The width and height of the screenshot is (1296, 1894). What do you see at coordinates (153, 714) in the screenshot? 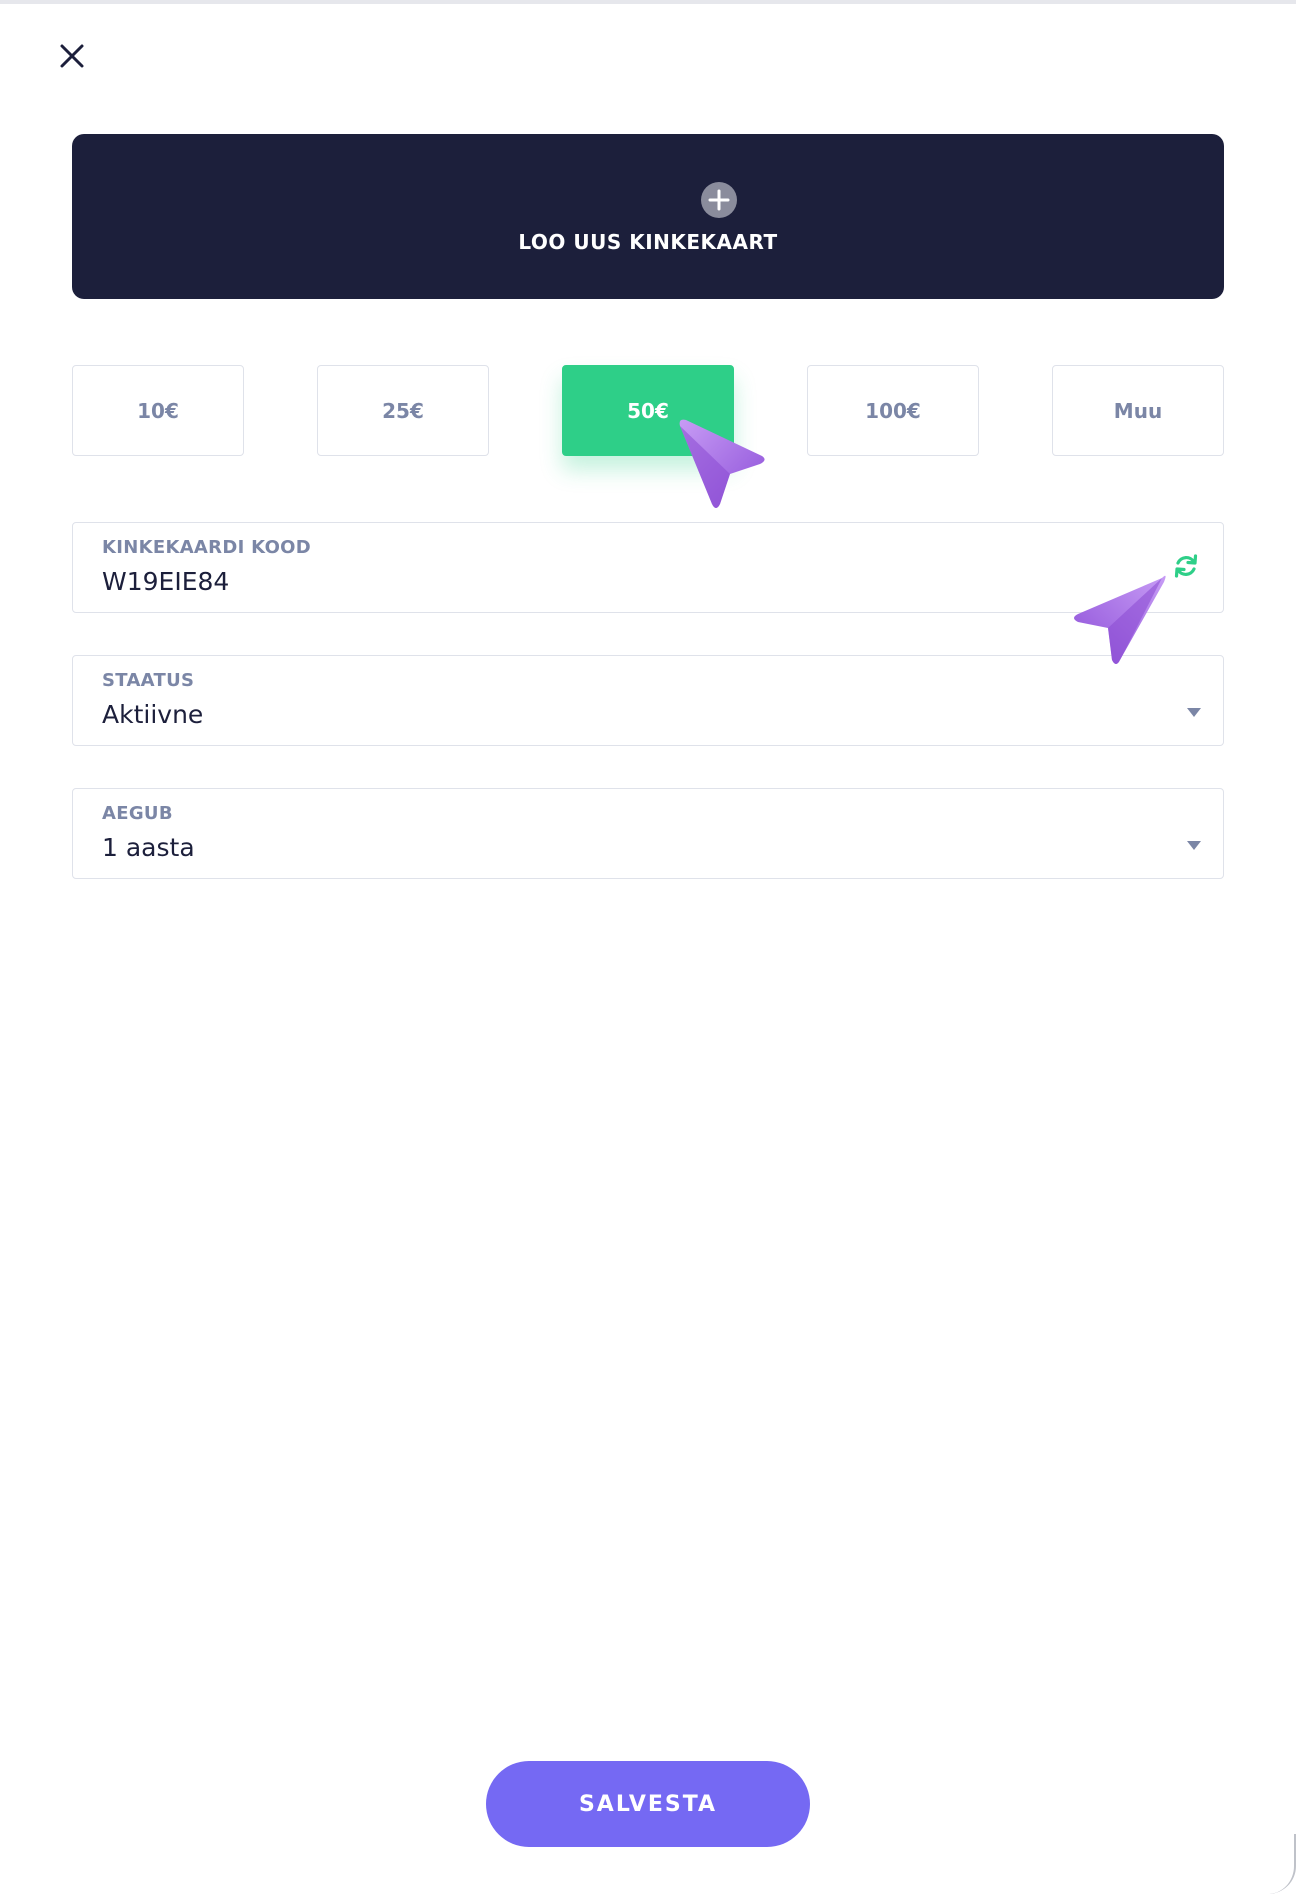
I see `status-value: Aktiivne` at bounding box center [153, 714].